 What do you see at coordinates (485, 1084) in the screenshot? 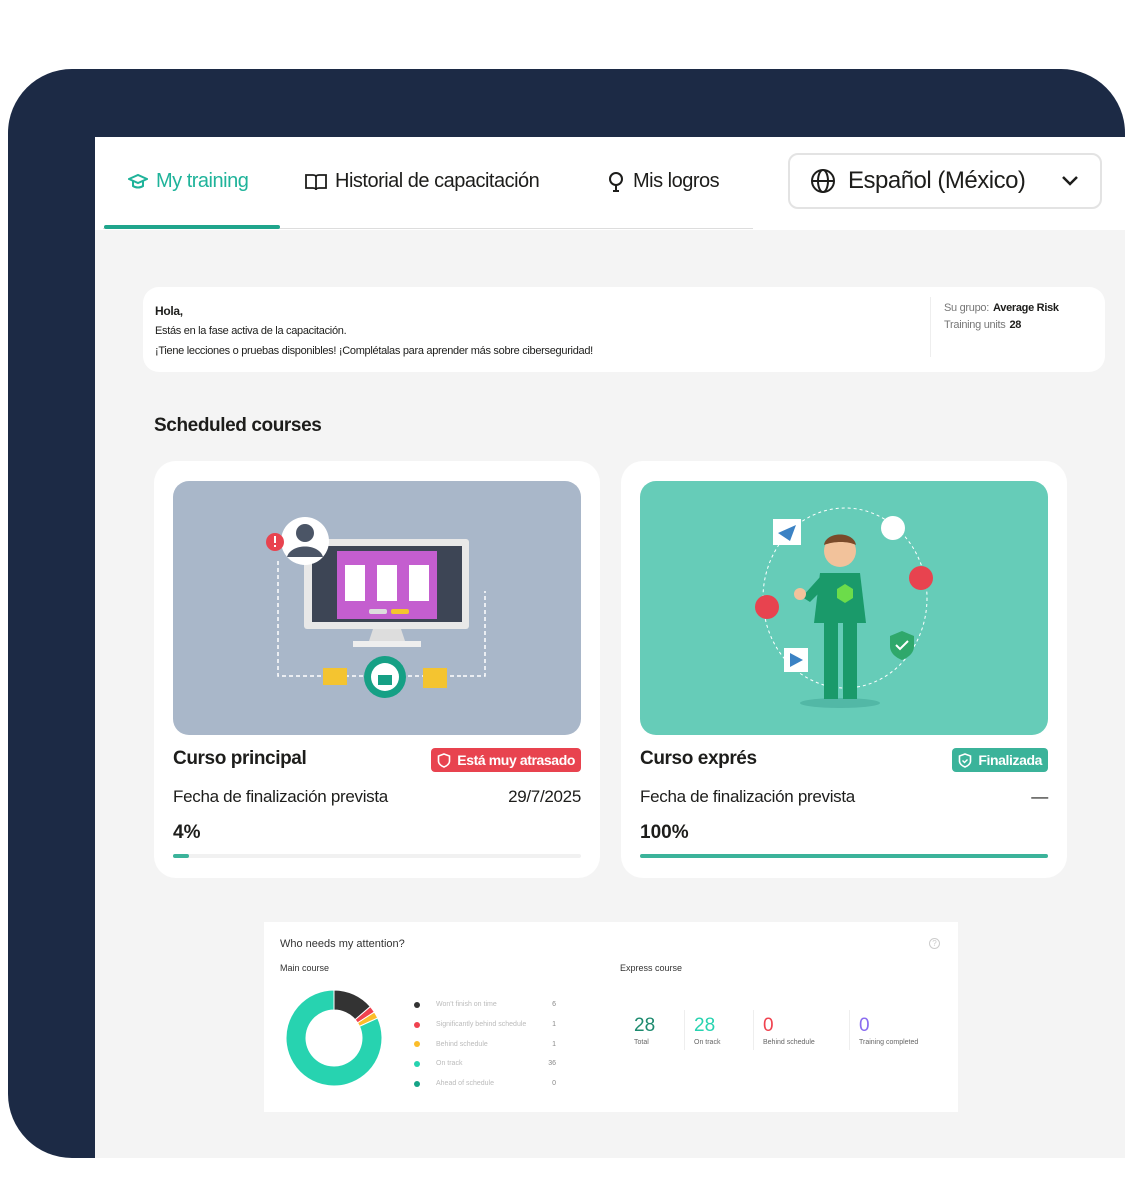
I see `legend-item: Ahead of schedule 0` at bounding box center [485, 1084].